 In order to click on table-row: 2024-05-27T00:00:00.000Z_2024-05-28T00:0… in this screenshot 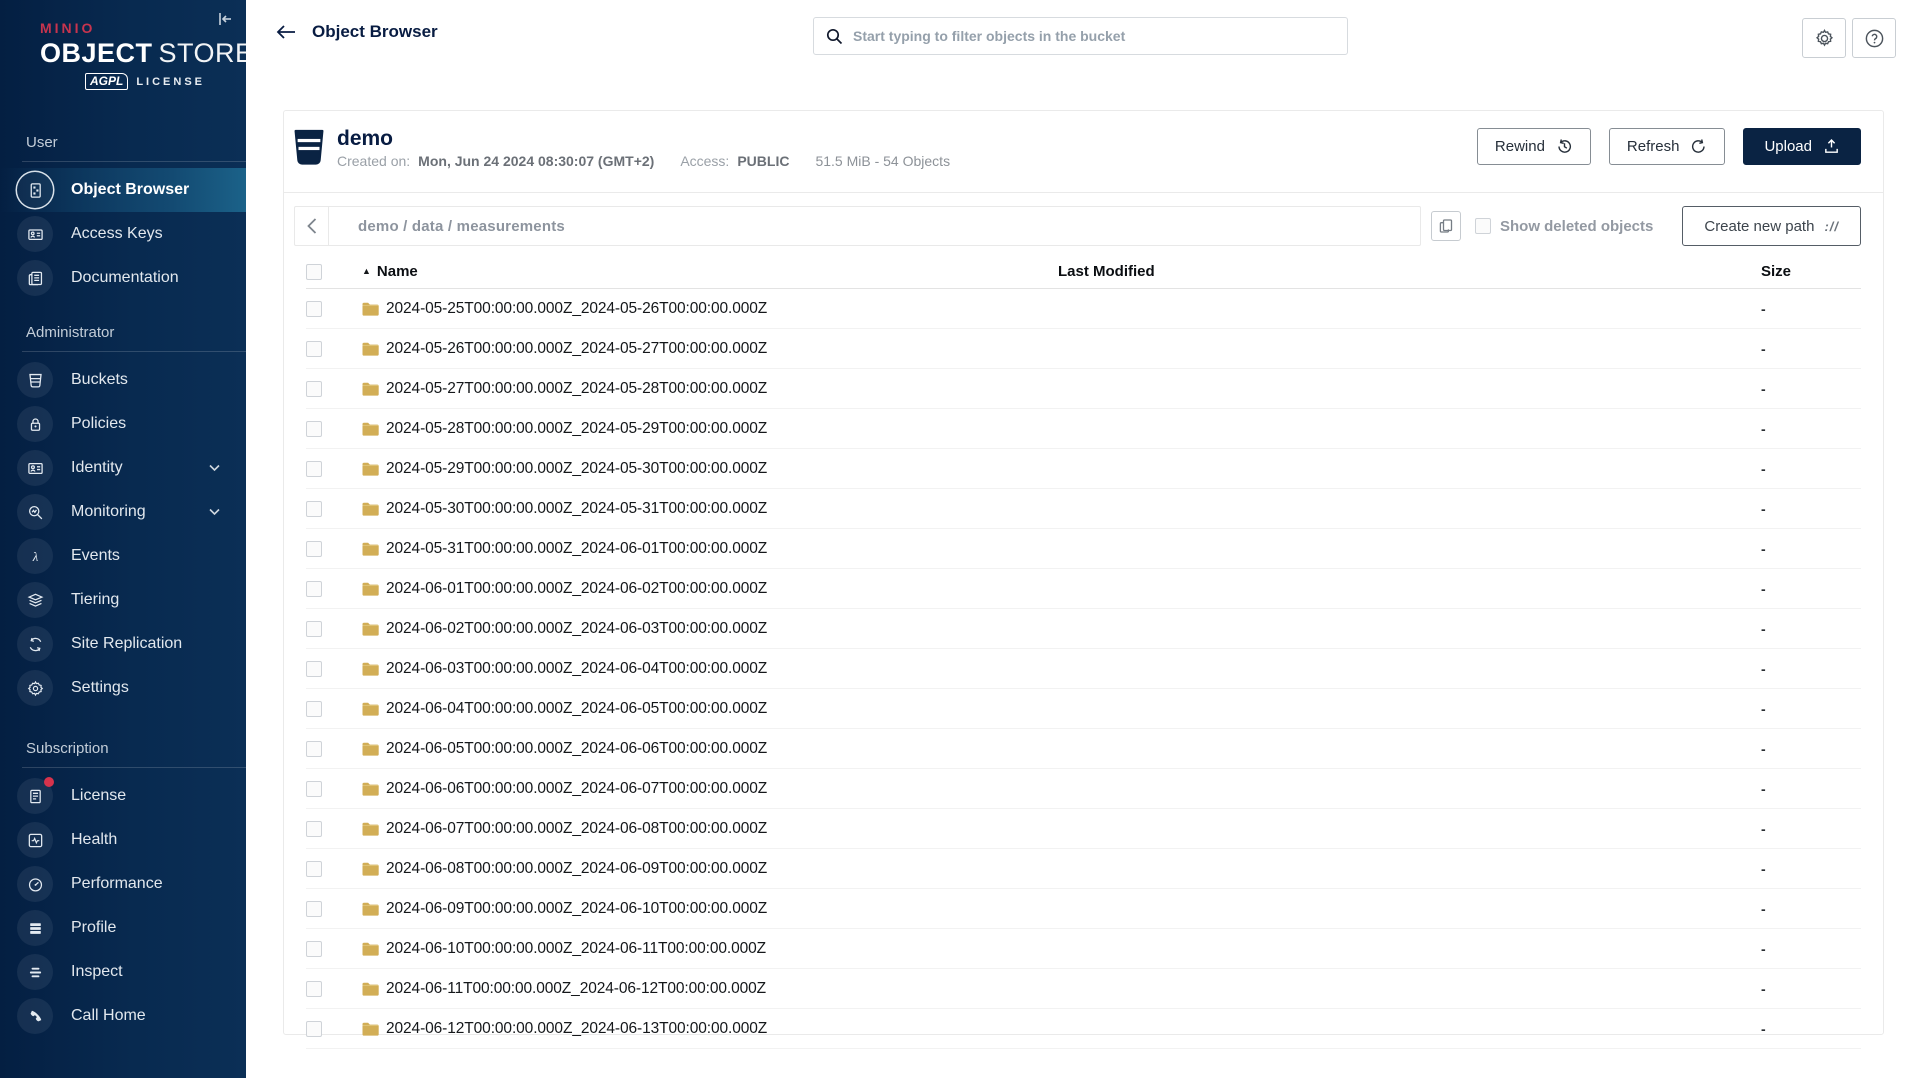, I will do `click(1083, 389)`.